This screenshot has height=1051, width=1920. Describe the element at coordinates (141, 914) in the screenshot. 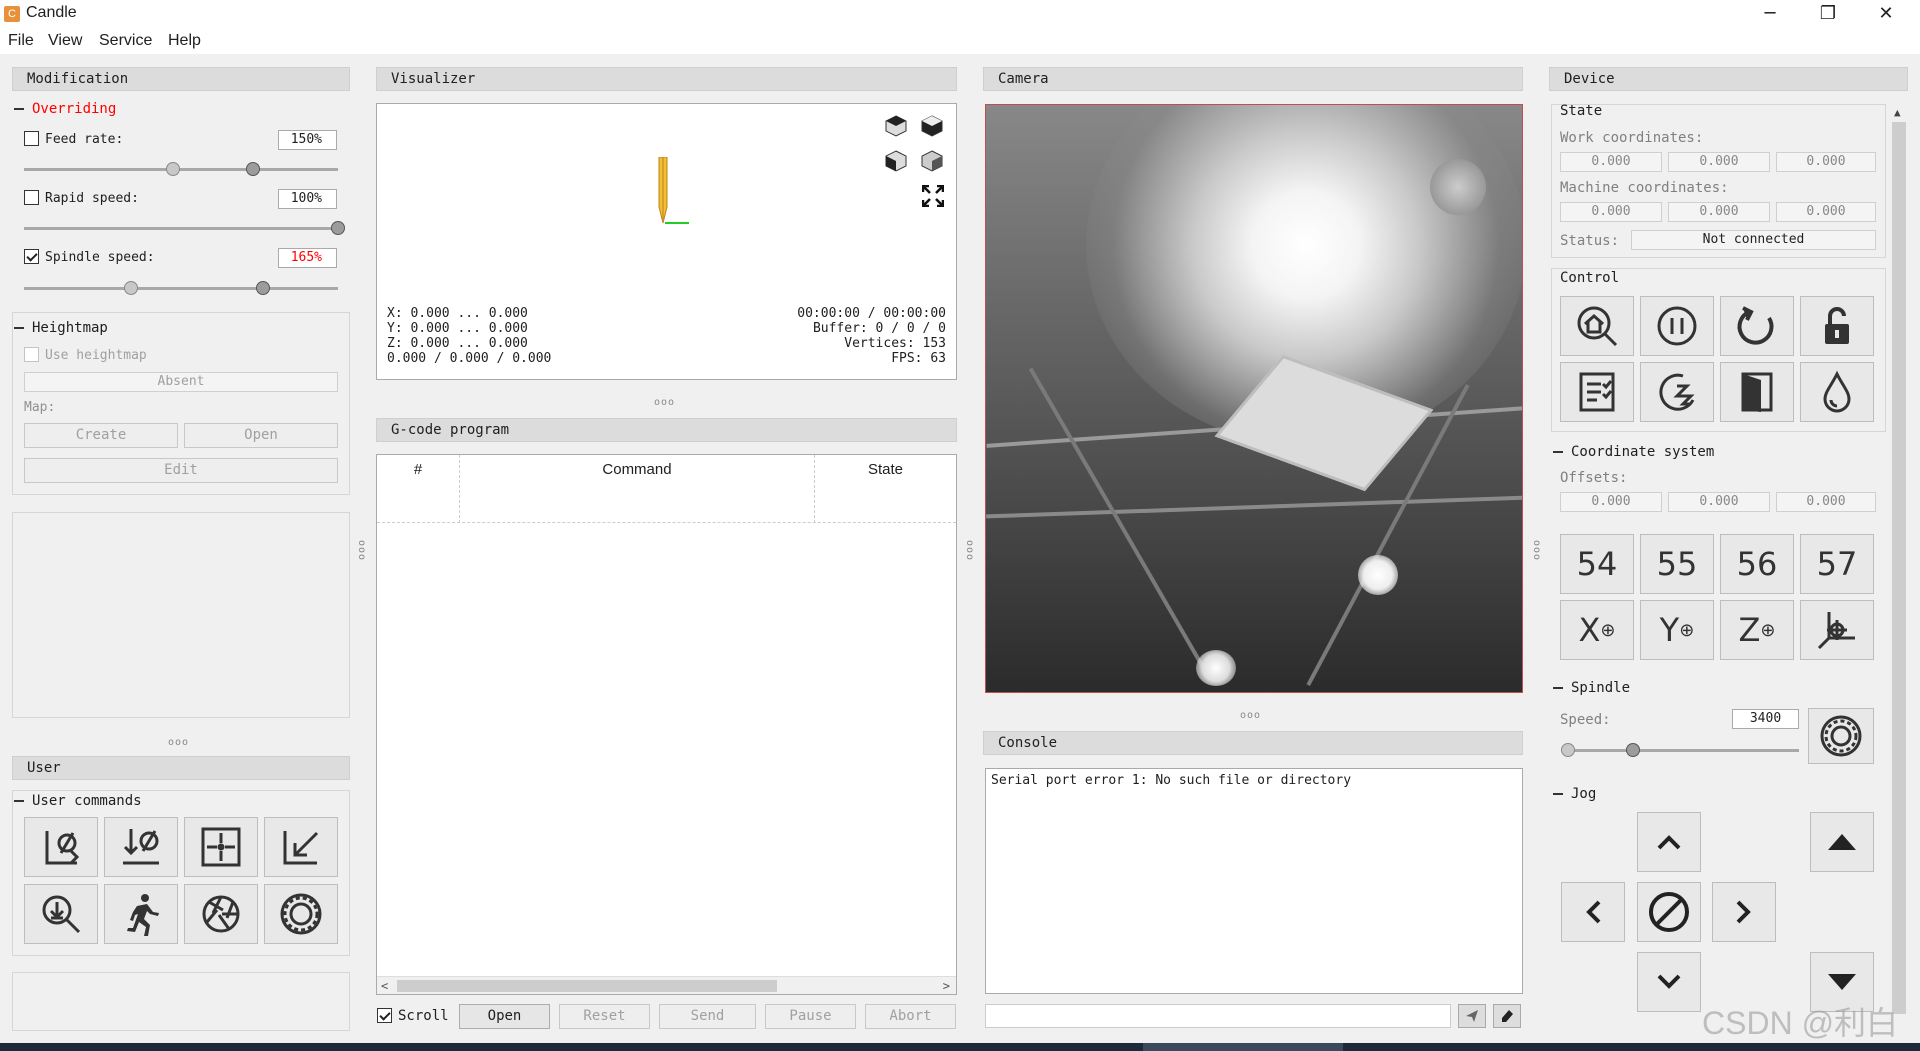

I see `run-icon` at that location.